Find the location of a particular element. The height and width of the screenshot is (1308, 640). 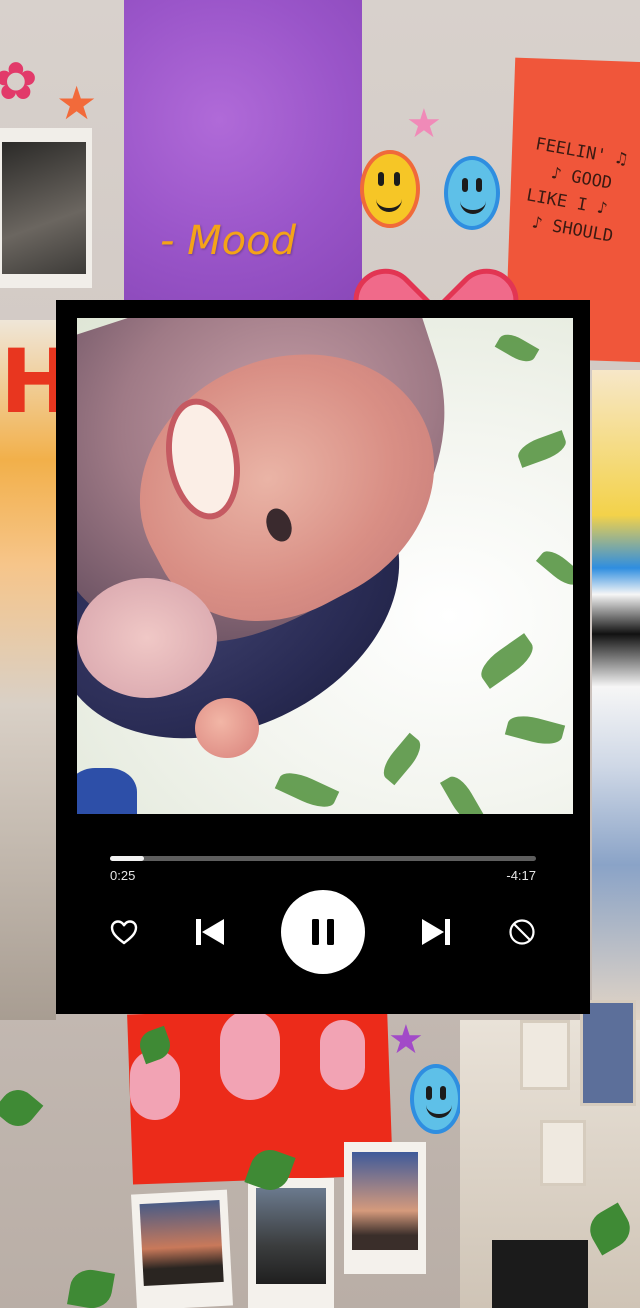

storage-box is located at coordinates (540, 1274).